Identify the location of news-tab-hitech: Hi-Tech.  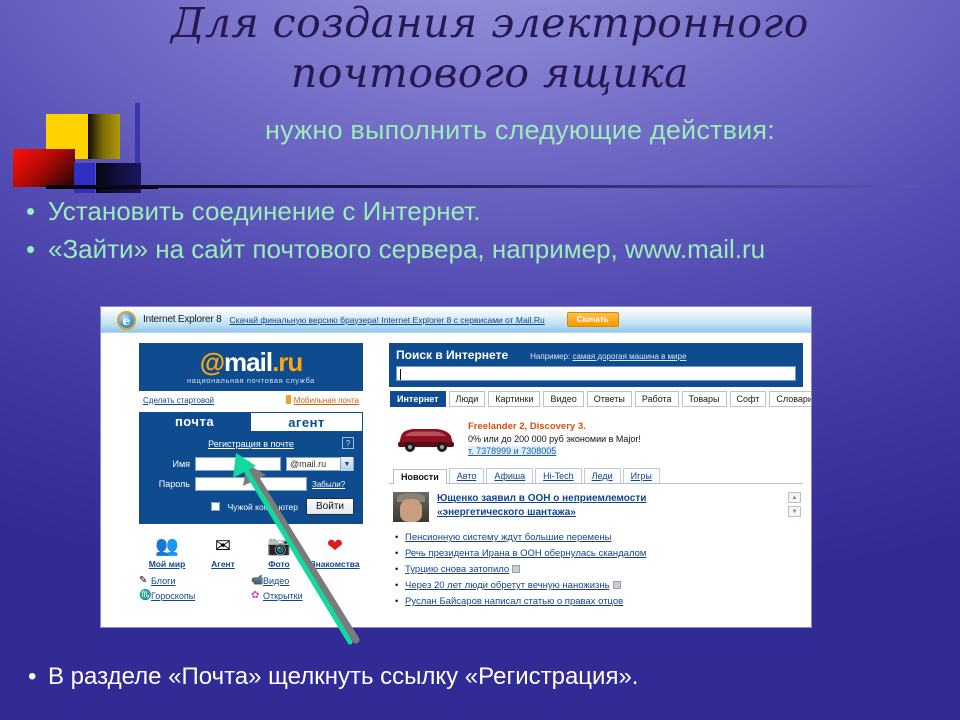
(558, 475).